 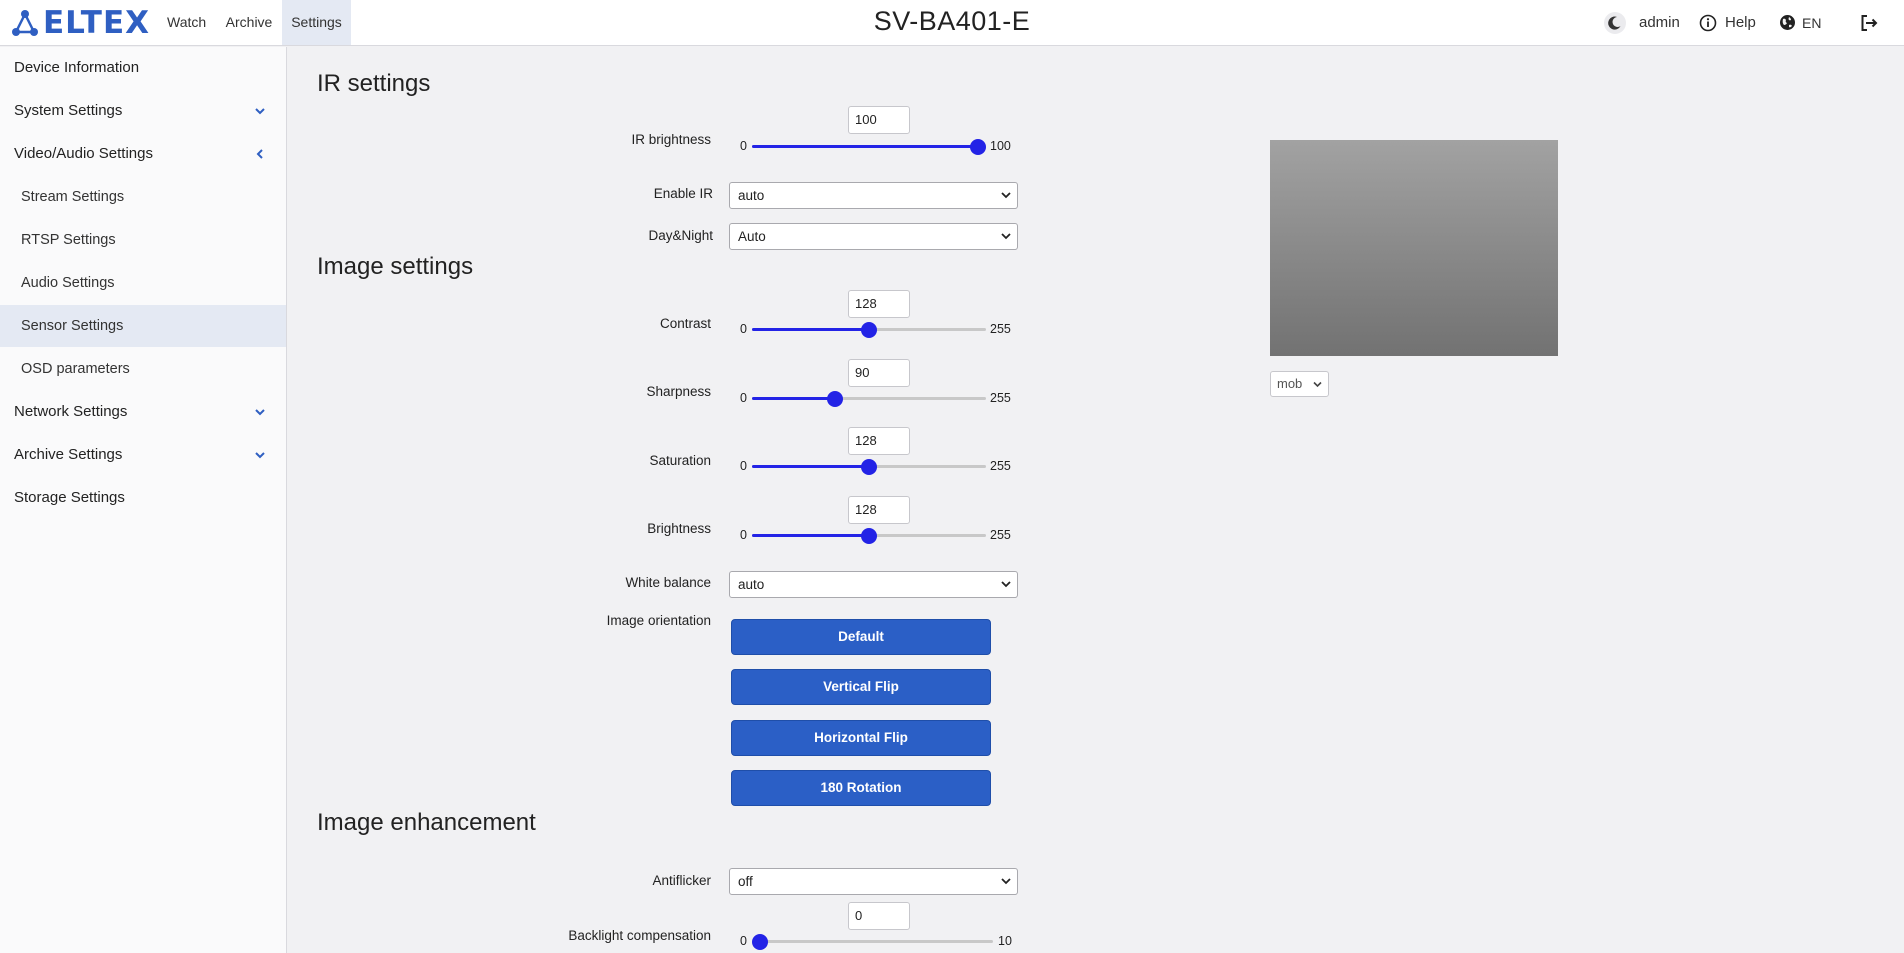 What do you see at coordinates (671, 139) in the screenshot?
I see `ir-brightness-label: IR brightness` at bounding box center [671, 139].